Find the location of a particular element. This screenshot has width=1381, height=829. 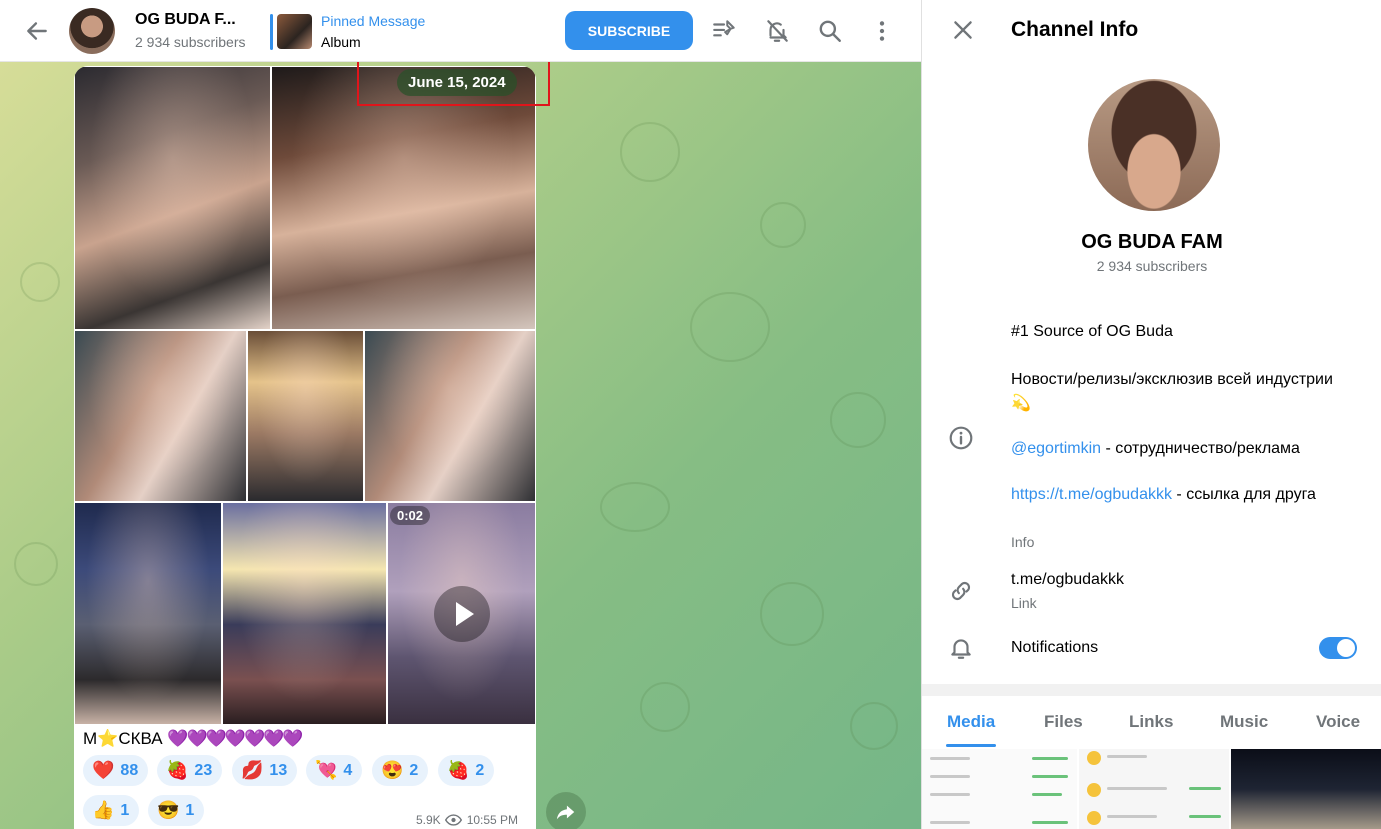

reaction-emoji: 😍 is located at coordinates (392, 770).